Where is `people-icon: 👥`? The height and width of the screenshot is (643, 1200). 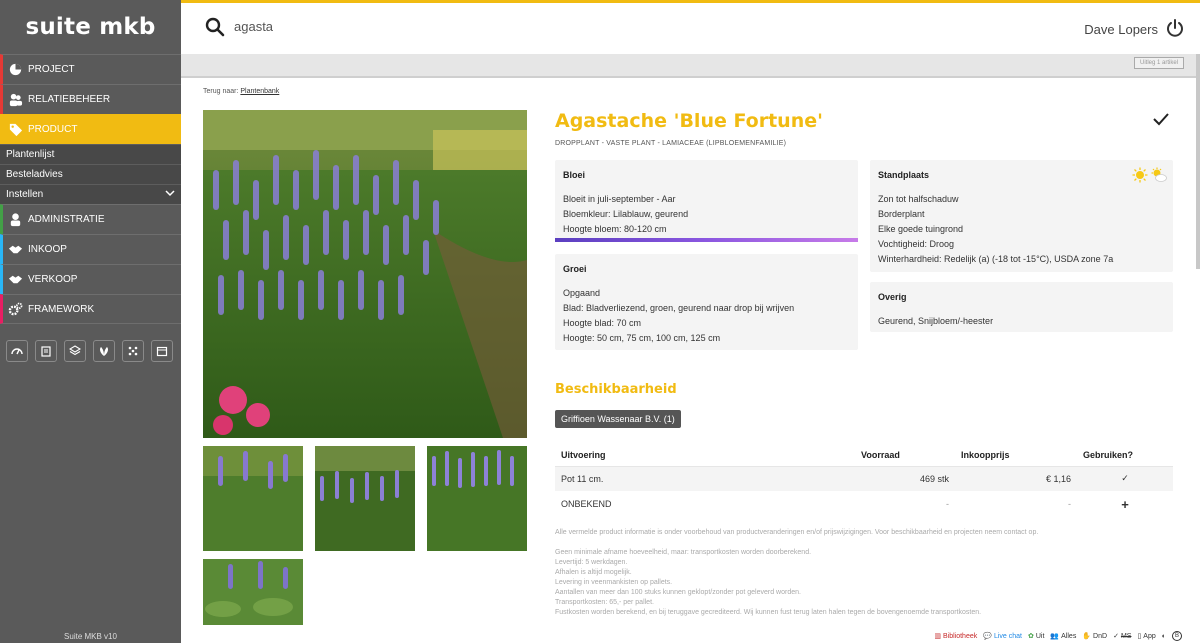 people-icon: 👥 is located at coordinates (1055, 636).